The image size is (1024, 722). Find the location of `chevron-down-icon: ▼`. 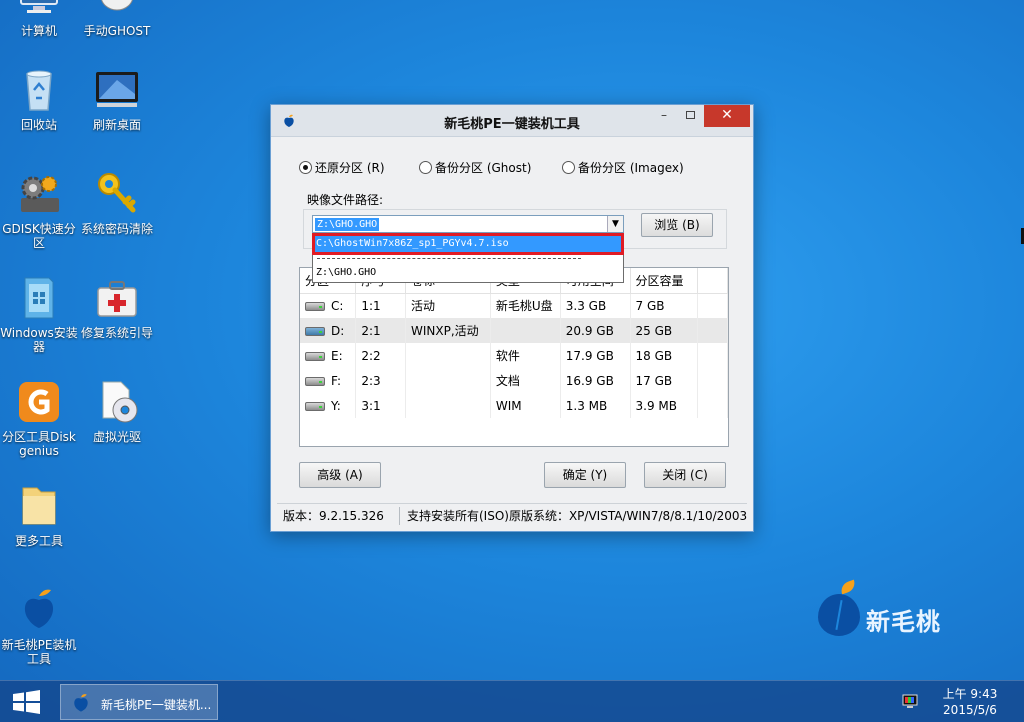

chevron-down-icon: ▼ is located at coordinates (615, 224).